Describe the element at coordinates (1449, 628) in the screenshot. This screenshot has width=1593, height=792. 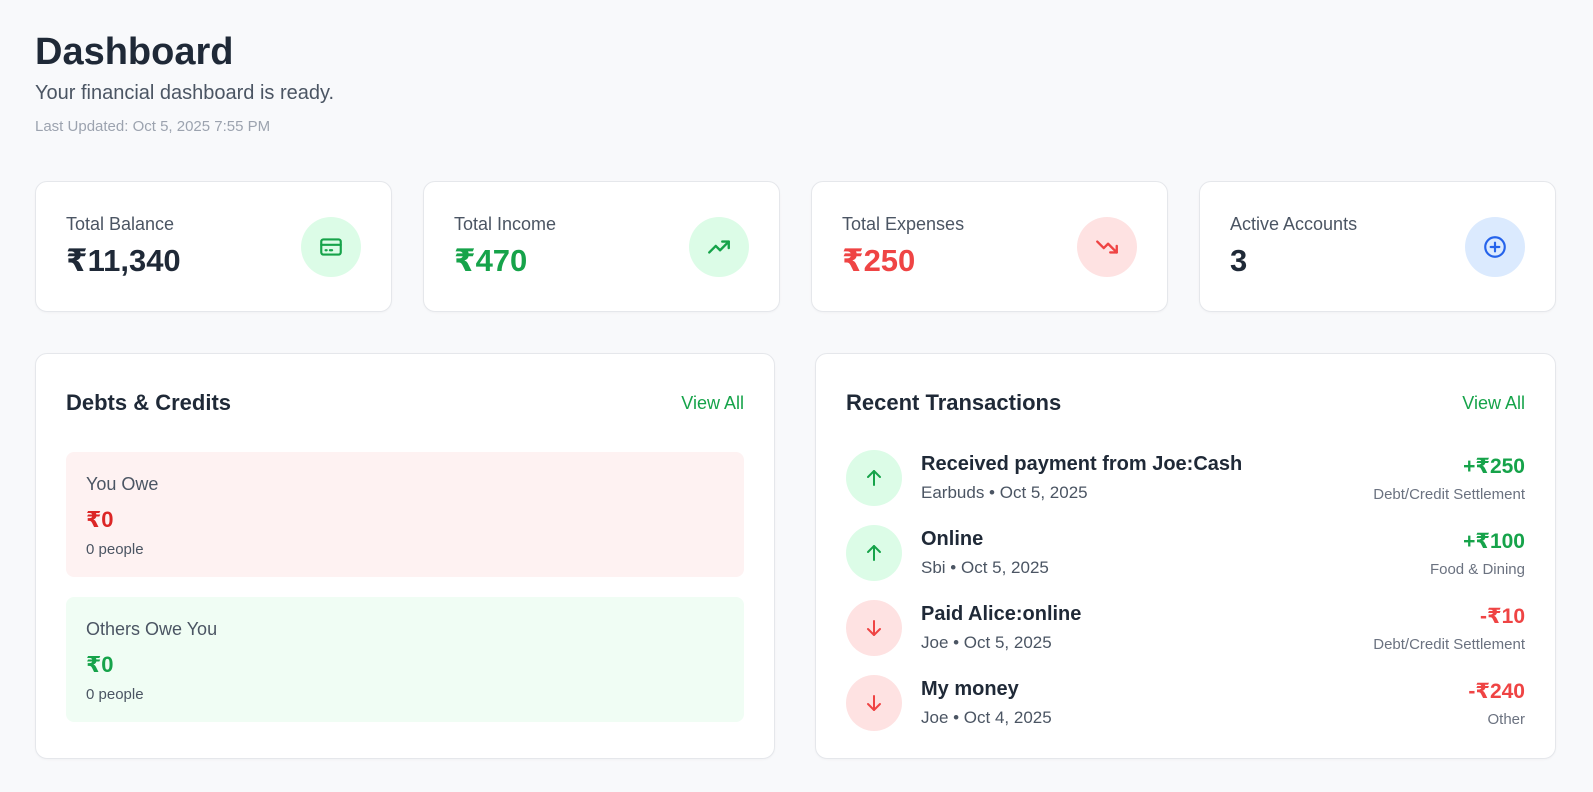
I see `transaction-amount-block: -₹10 Debt/Credit Settlement` at that location.